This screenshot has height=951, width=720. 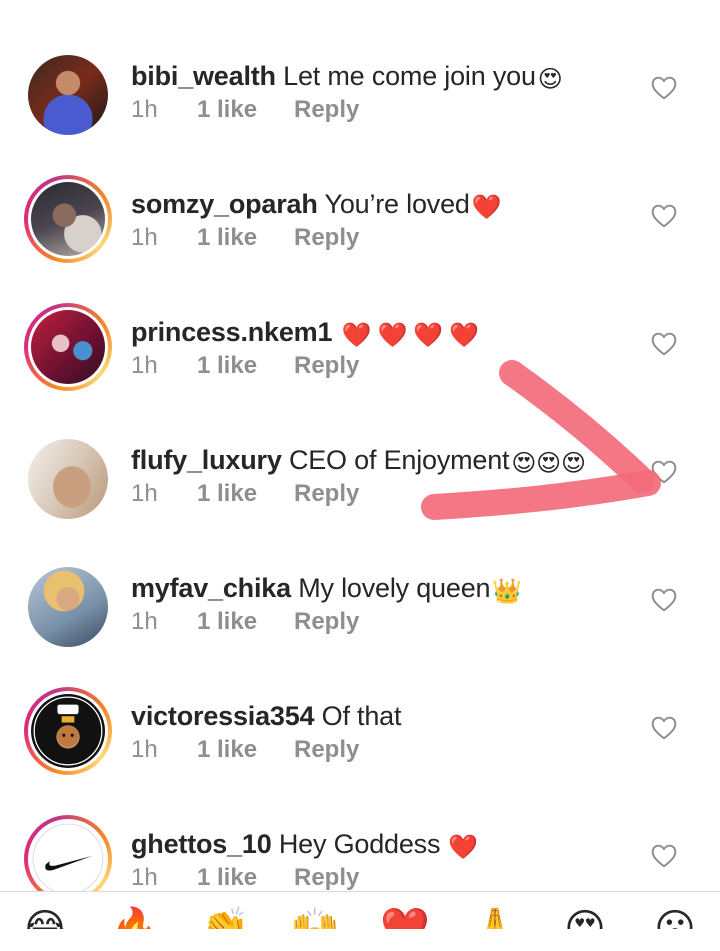 I want to click on quick-reaction-emoji: 🔥, so click(x=135, y=915).